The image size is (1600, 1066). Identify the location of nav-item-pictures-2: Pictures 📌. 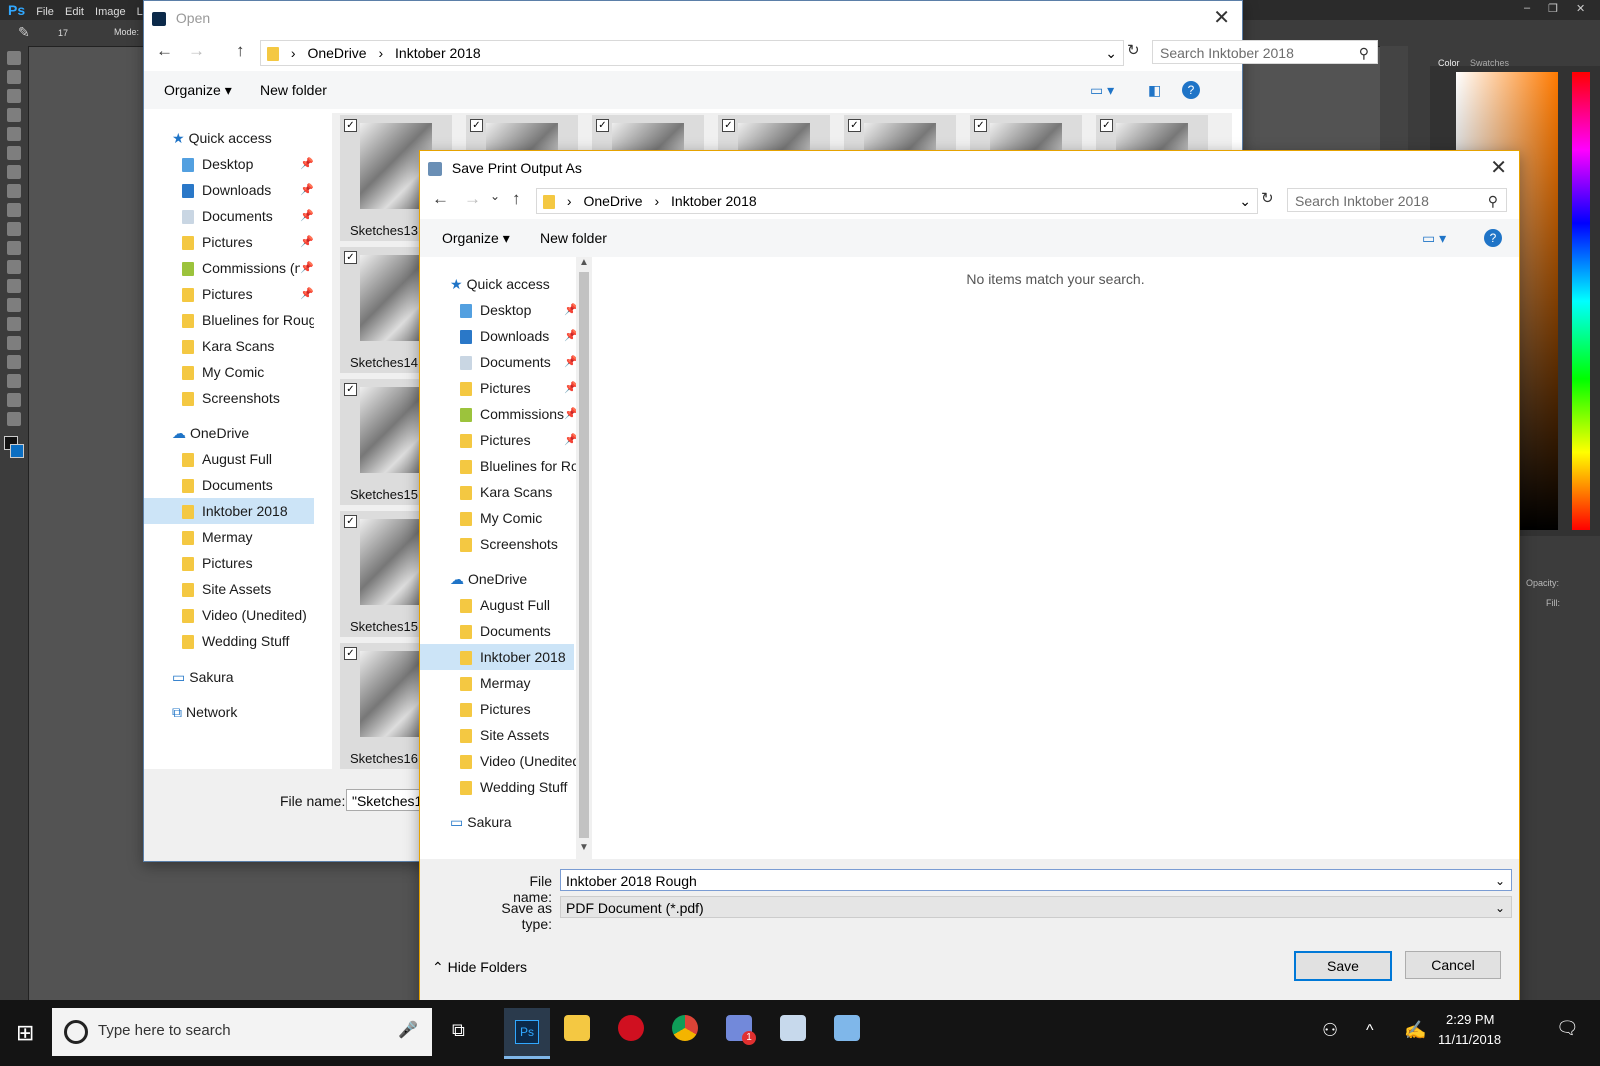
(248, 294).